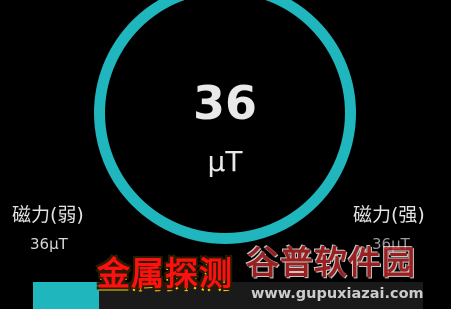 The width and height of the screenshot is (451, 309). Describe the element at coordinates (337, 294) in the screenshot. I see `watermark-url: www.gupuxiazai.com` at that location.